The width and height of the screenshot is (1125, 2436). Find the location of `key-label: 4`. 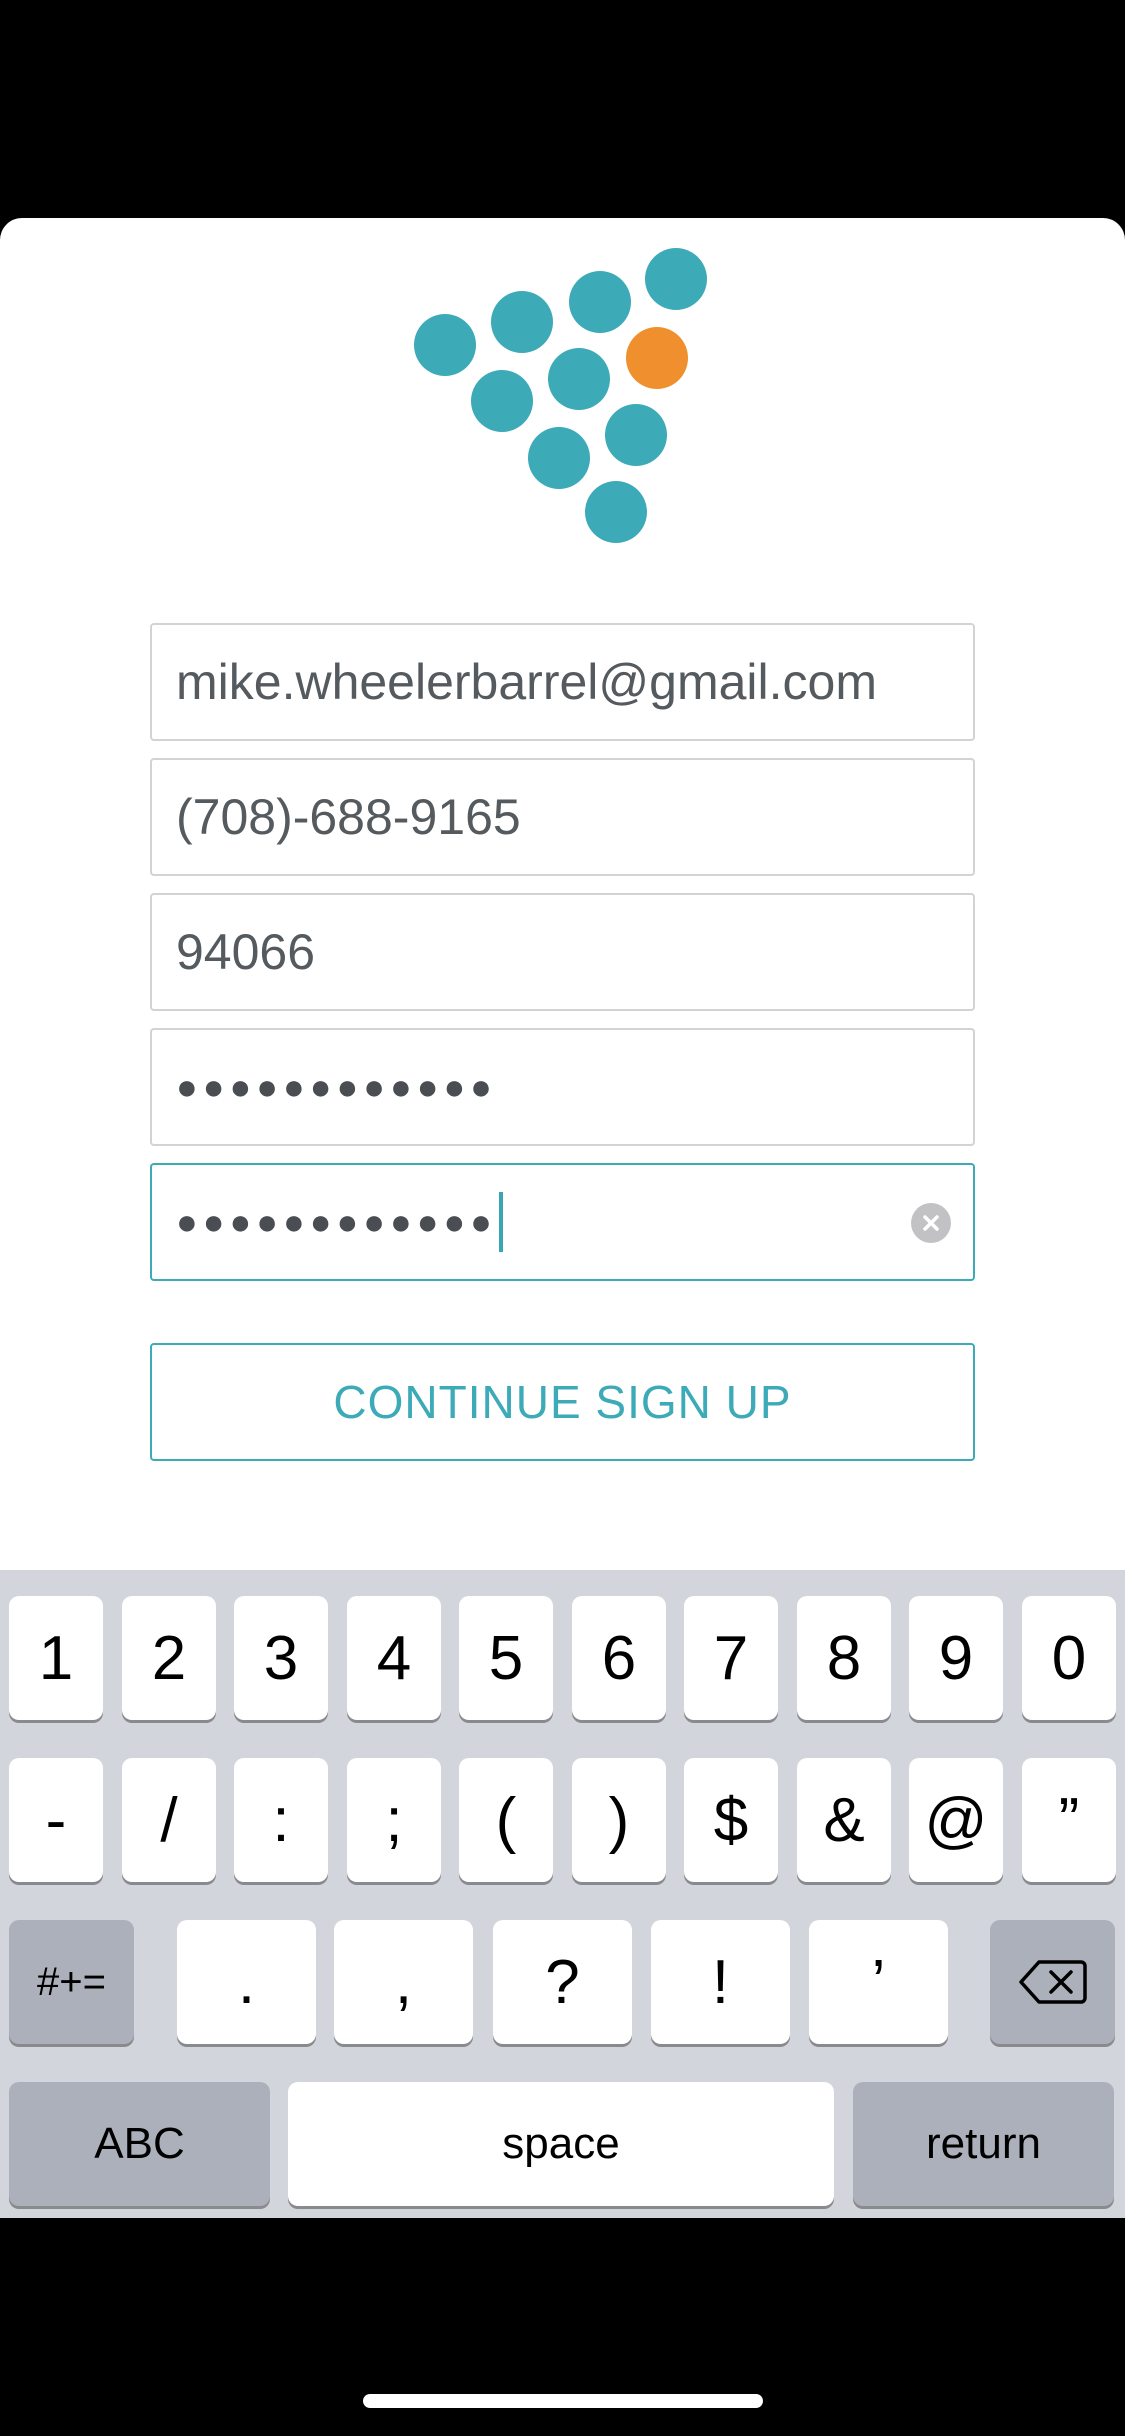

key-label: 4 is located at coordinates (394, 1658).